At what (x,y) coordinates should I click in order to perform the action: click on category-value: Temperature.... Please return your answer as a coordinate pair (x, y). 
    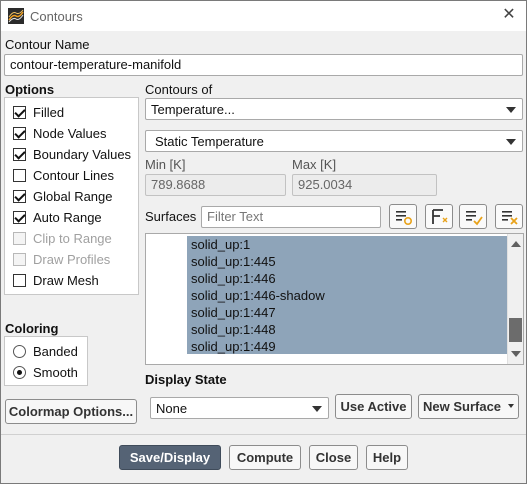
    Looking at the image, I should click on (193, 109).